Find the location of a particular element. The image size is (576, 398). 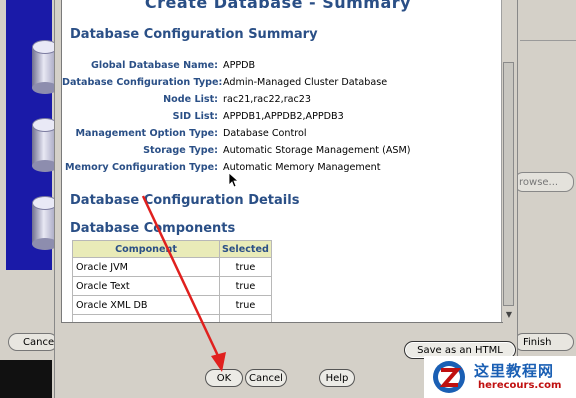

value-memory-config: Automatic Memory Management is located at coordinates (302, 167).